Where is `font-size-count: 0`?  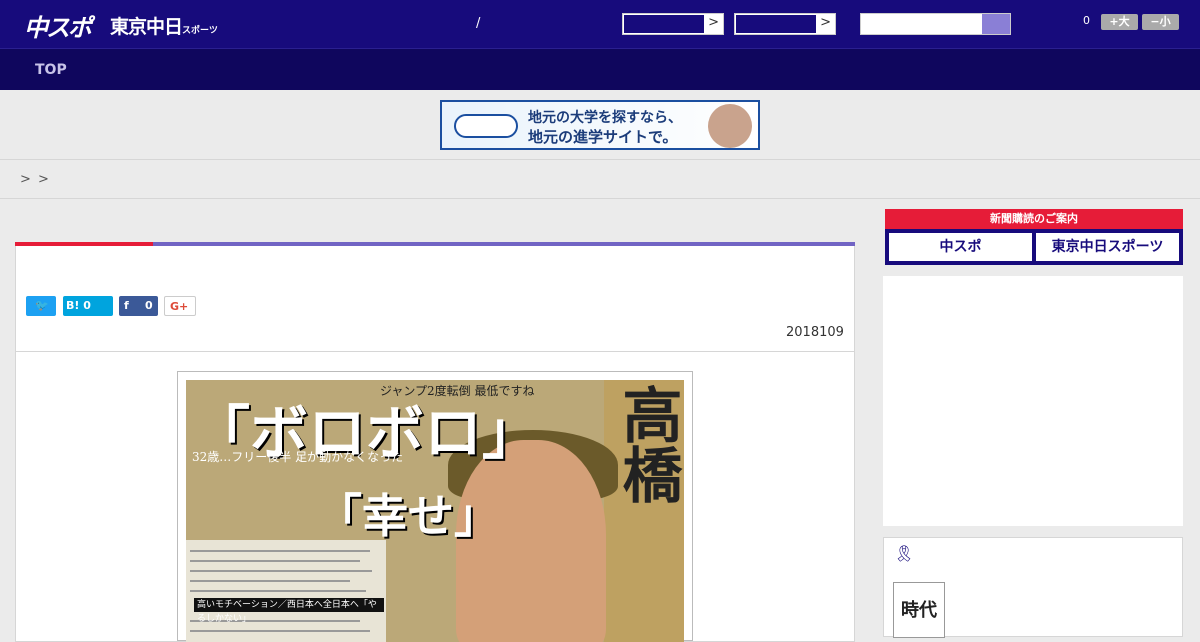
font-size-count: 0 is located at coordinates (1086, 20).